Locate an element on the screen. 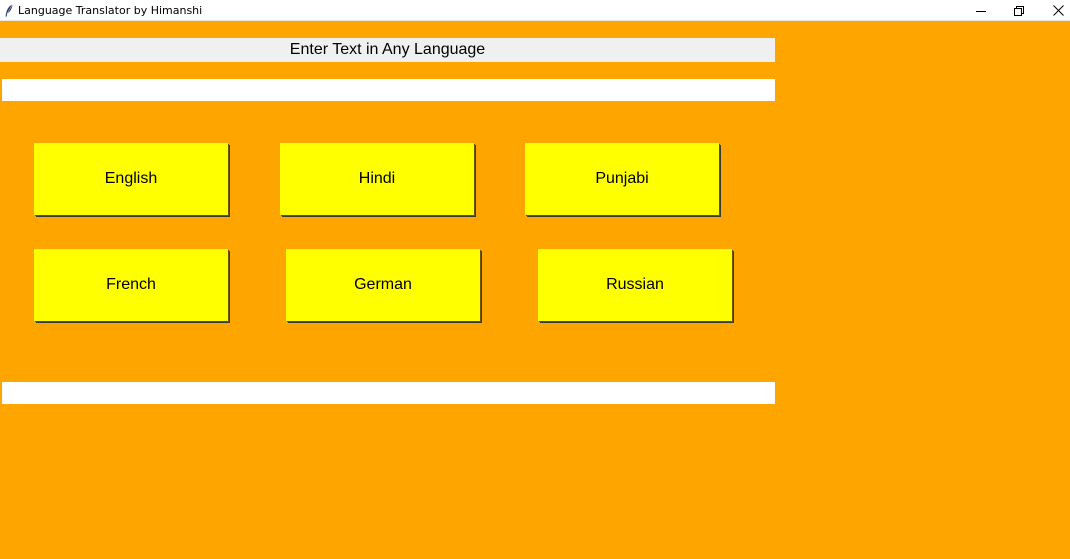  restore-icon is located at coordinates (1019, 10).